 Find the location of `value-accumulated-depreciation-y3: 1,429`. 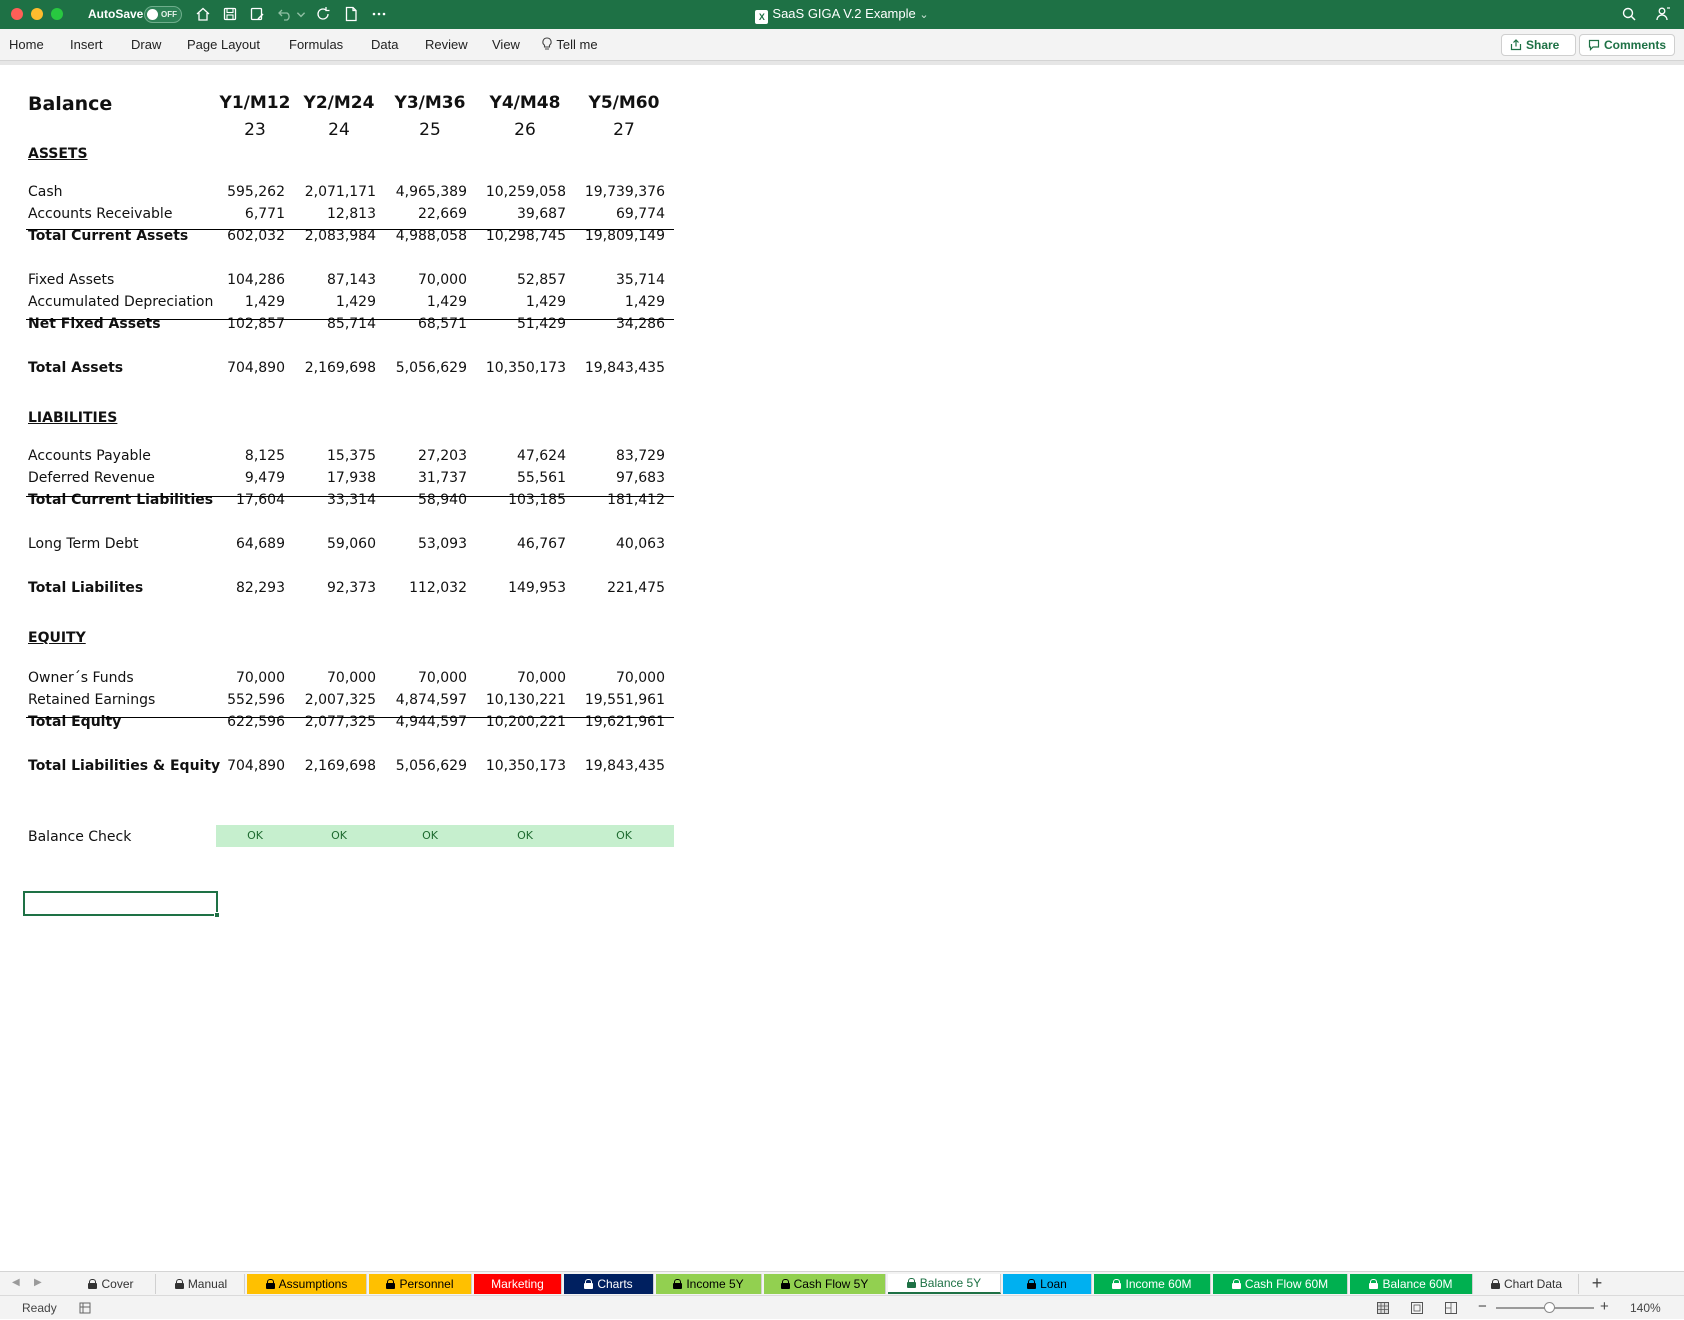

value-accumulated-depreciation-y3: 1,429 is located at coordinates (446, 302).